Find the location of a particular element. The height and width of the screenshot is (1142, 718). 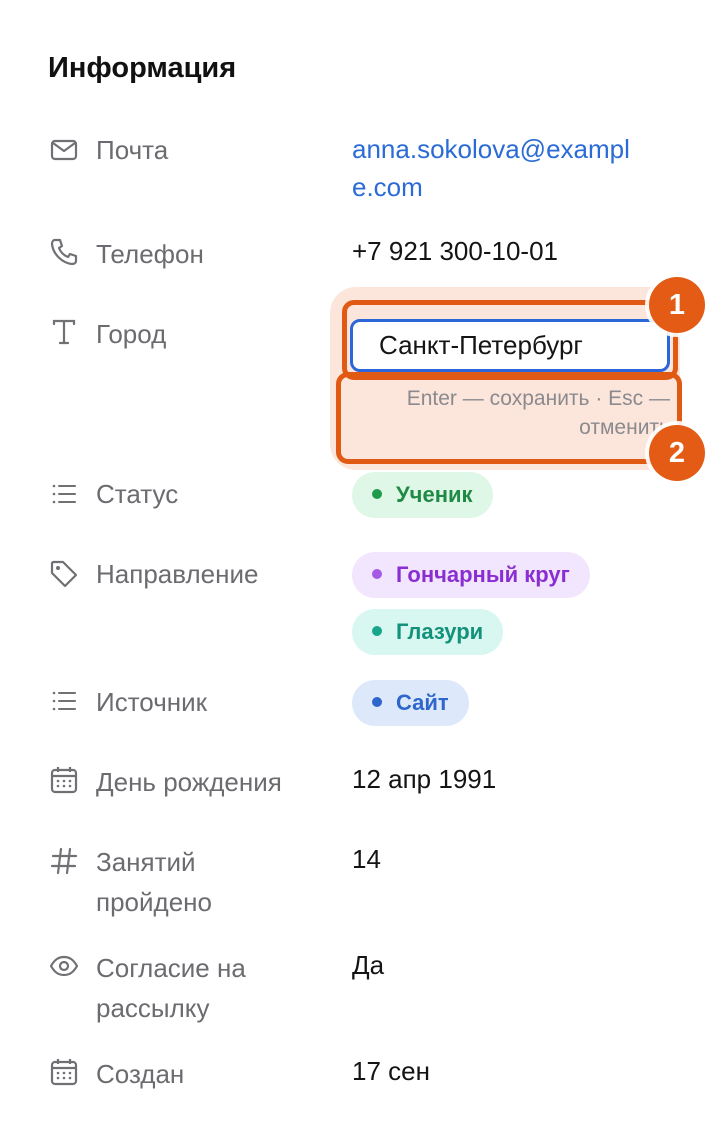

field-label-birthday: День рождения is located at coordinates (189, 782).